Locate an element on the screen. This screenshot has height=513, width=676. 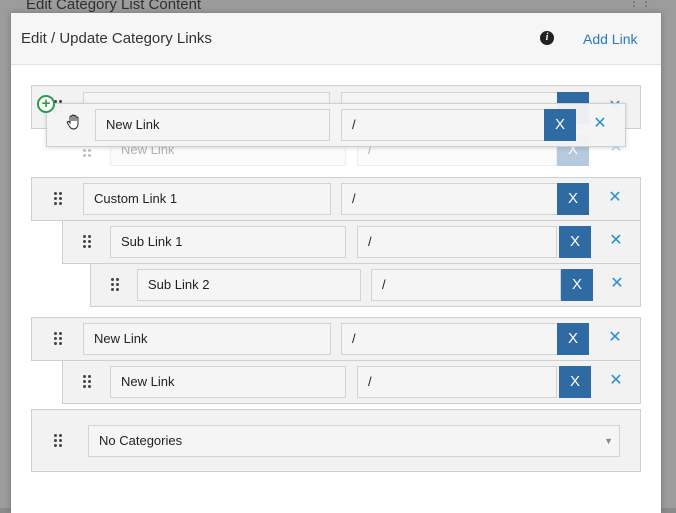
grab-cursor-icon is located at coordinates (74, 122).